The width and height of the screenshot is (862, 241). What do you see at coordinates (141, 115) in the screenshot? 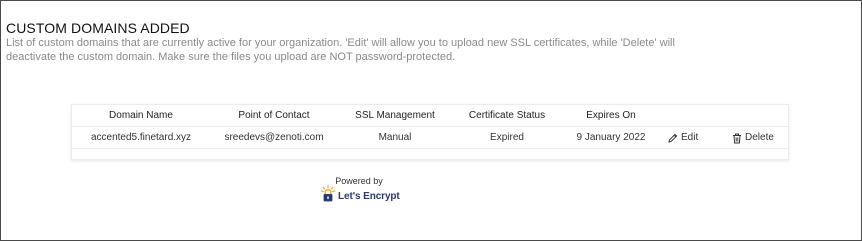
I see `header-domain-name: Domain Name` at bounding box center [141, 115].